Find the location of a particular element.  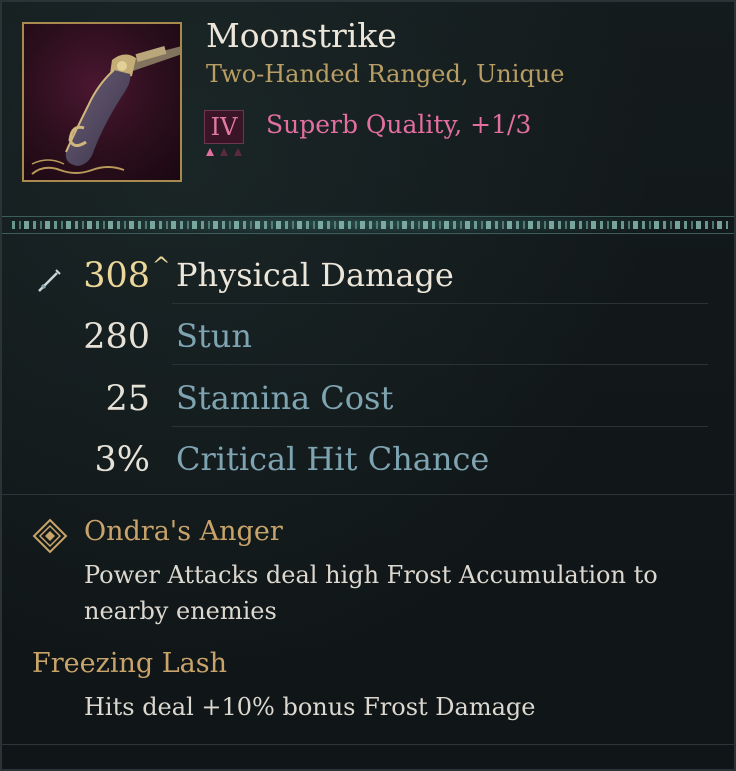

item-type: Two-Handed Ranged, Unique is located at coordinates (385, 74).